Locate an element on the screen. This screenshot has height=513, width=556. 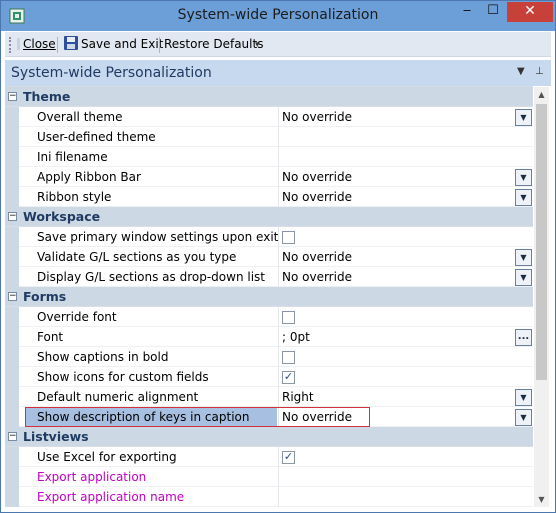
close-button-label: Close is located at coordinates (39, 44).